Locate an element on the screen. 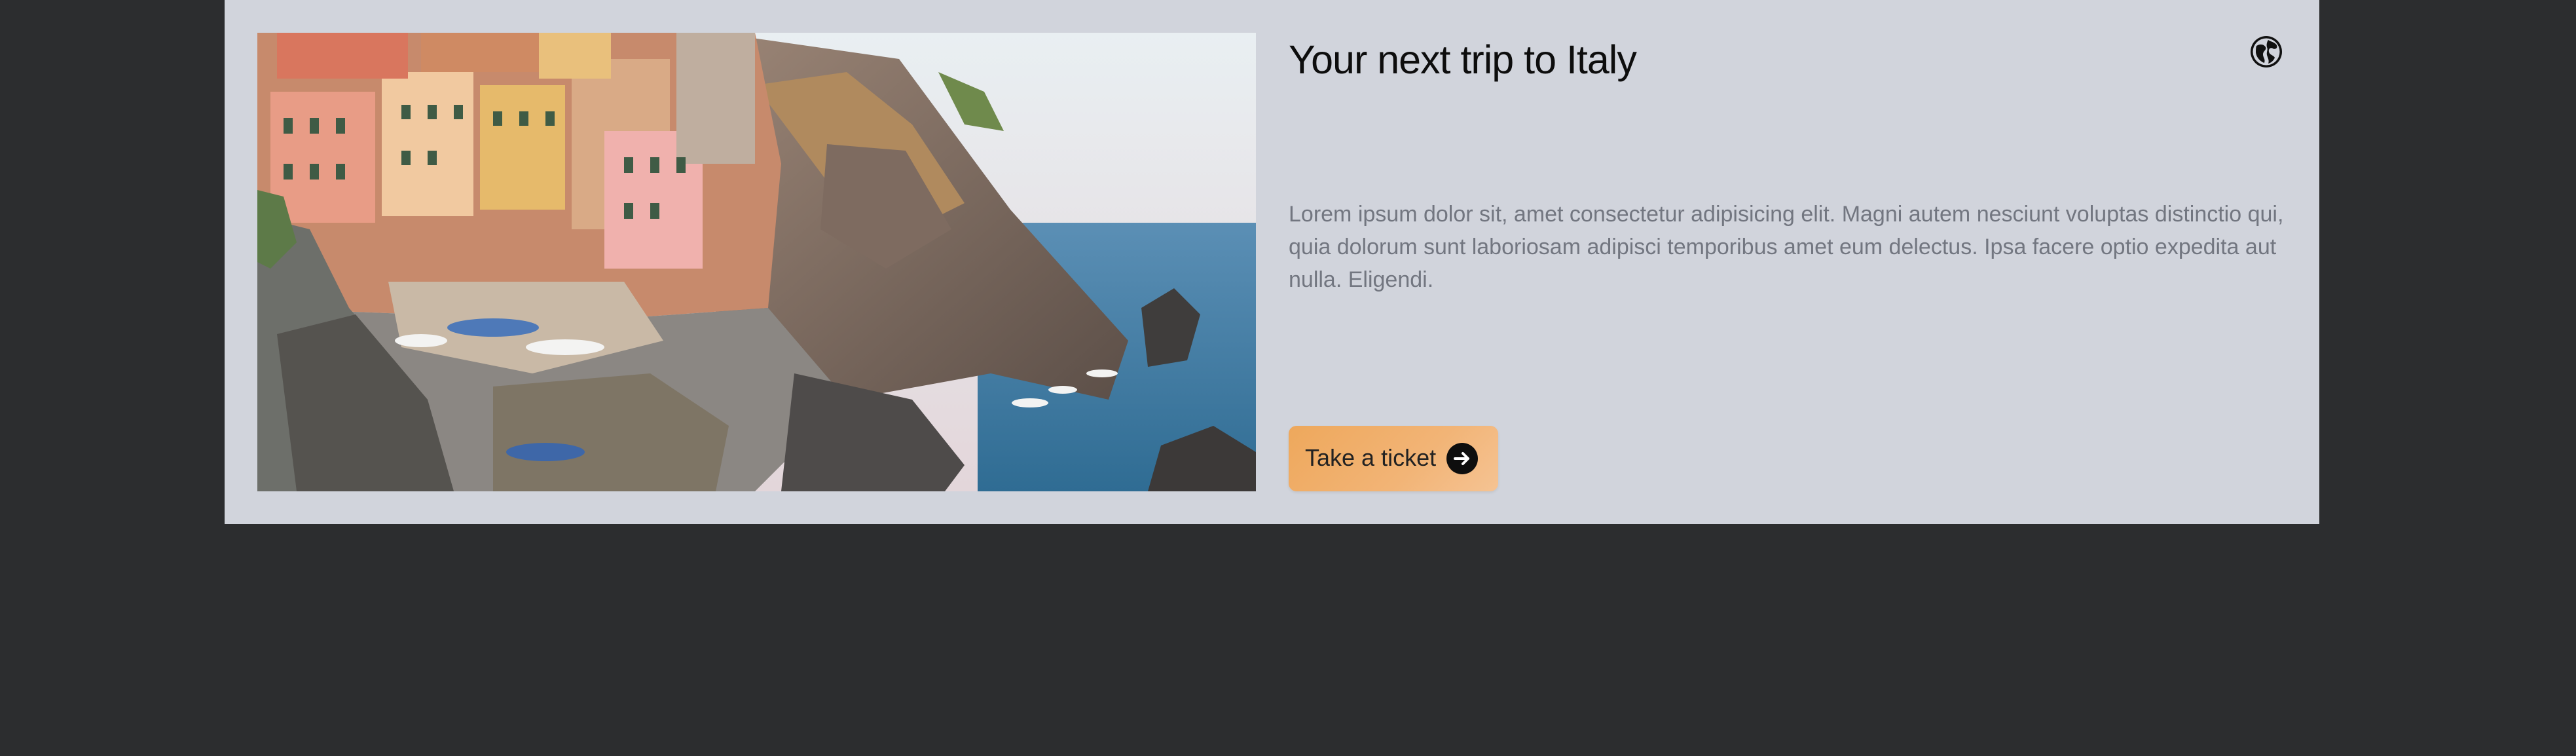 The image size is (2576, 756). arrow-right-circle-icon is located at coordinates (1462, 459).